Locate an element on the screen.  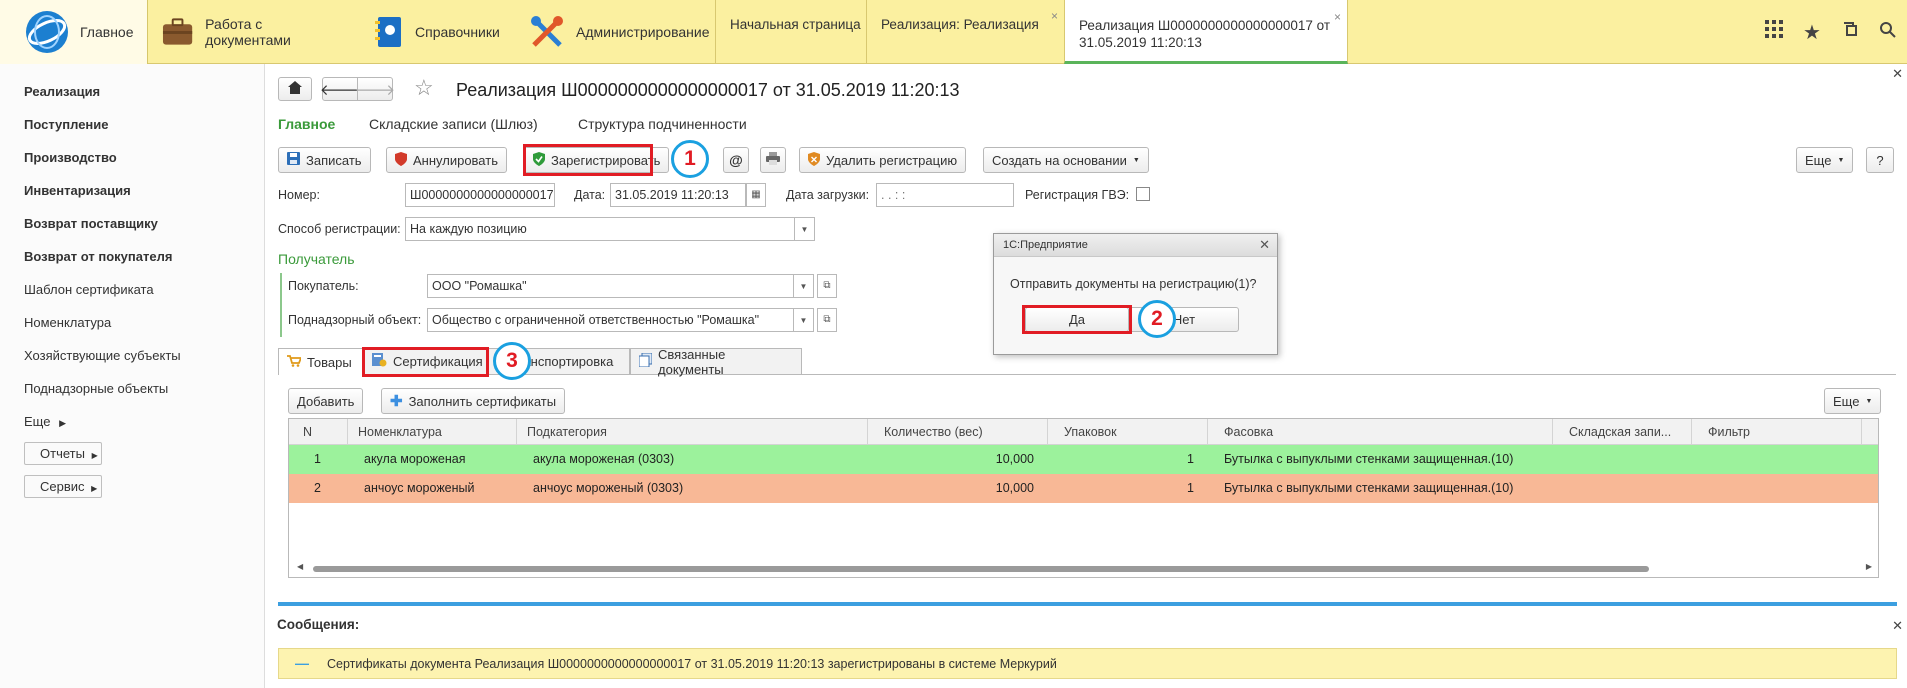
column-header-n: N is located at coordinates (318, 431).